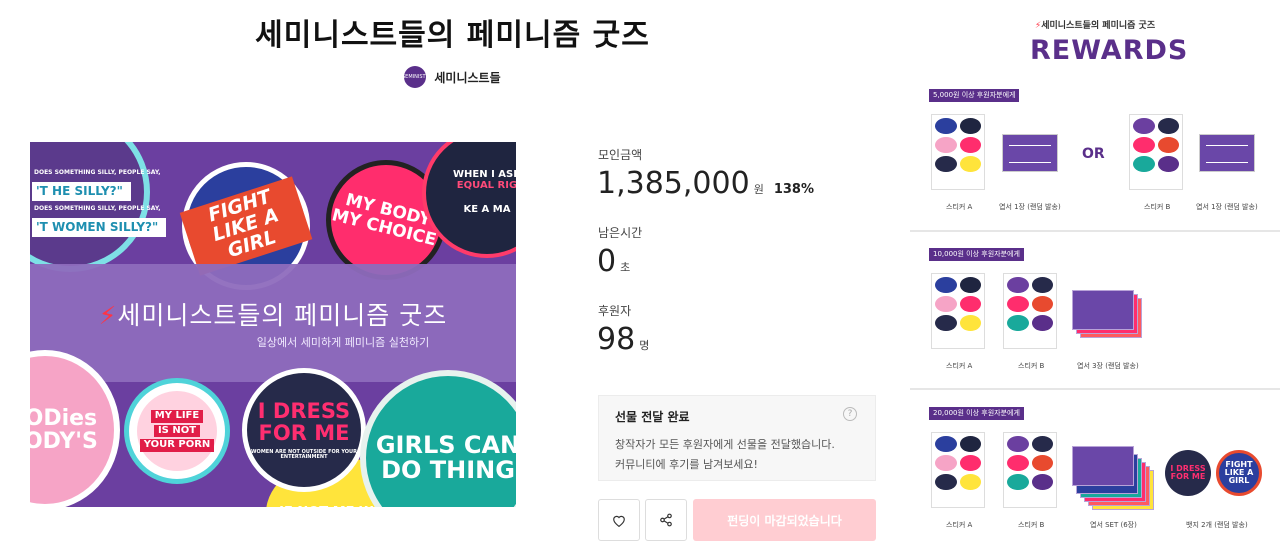 The image size is (1280, 549). What do you see at coordinates (273, 315) in the screenshot?
I see `banner-title: ⚡세미니스트들의 페미니즘 굿즈` at bounding box center [273, 315].